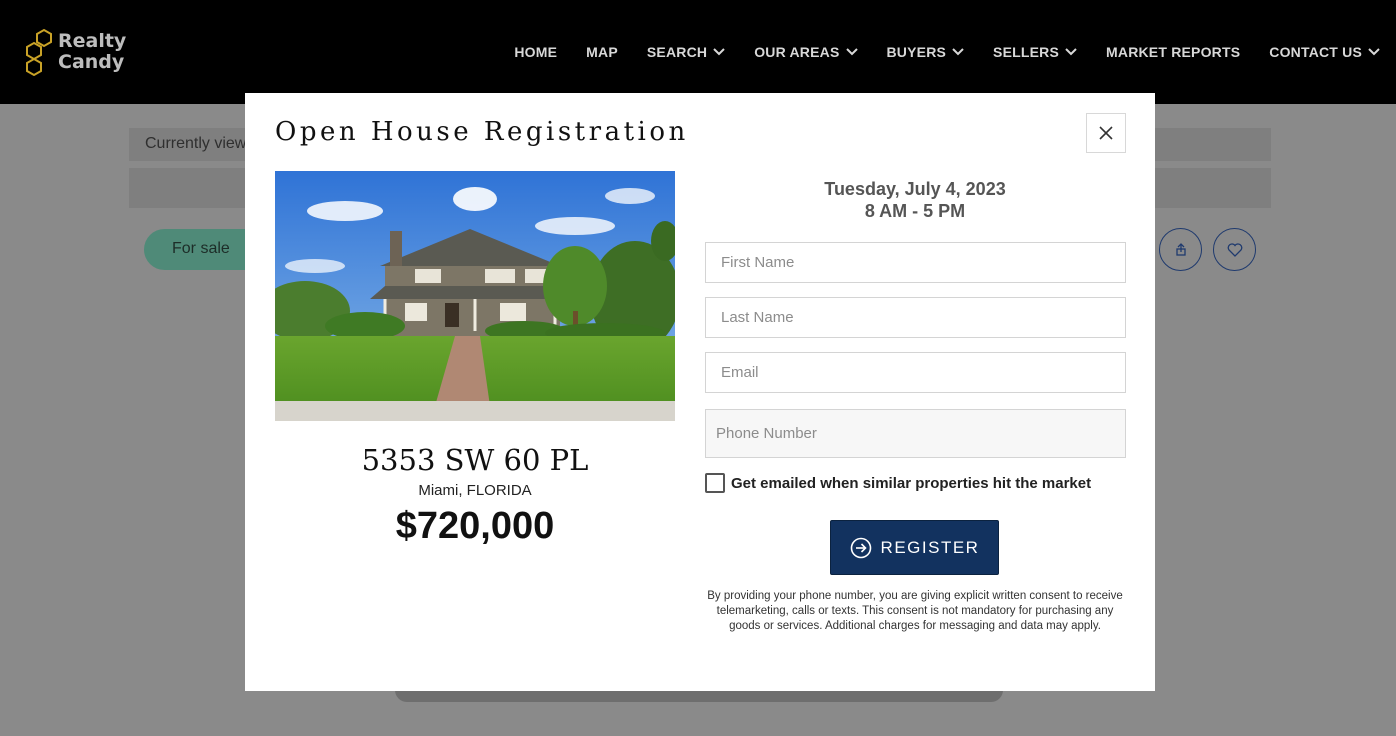 Image resolution: width=1396 pixels, height=736 pixels. Describe the element at coordinates (196, 143) in the screenshot. I see `currently-viewing-text: Currently view` at that location.